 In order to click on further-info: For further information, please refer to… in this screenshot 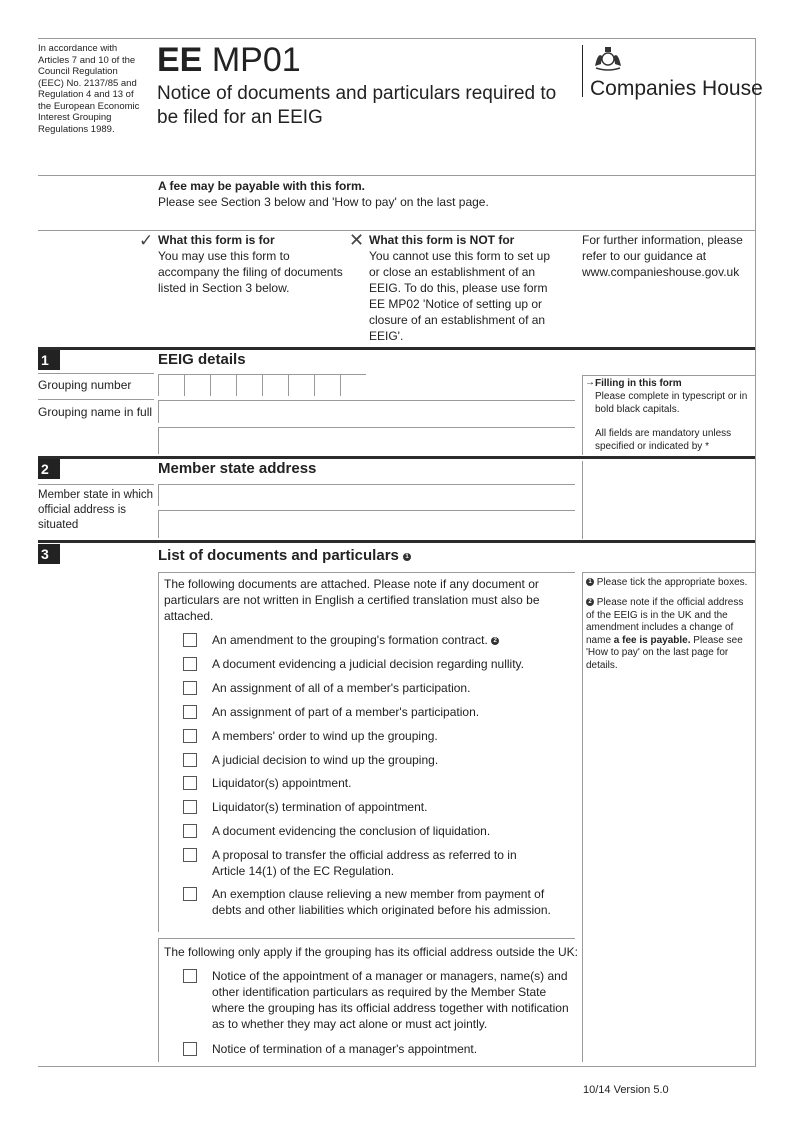, I will do `click(662, 256)`.